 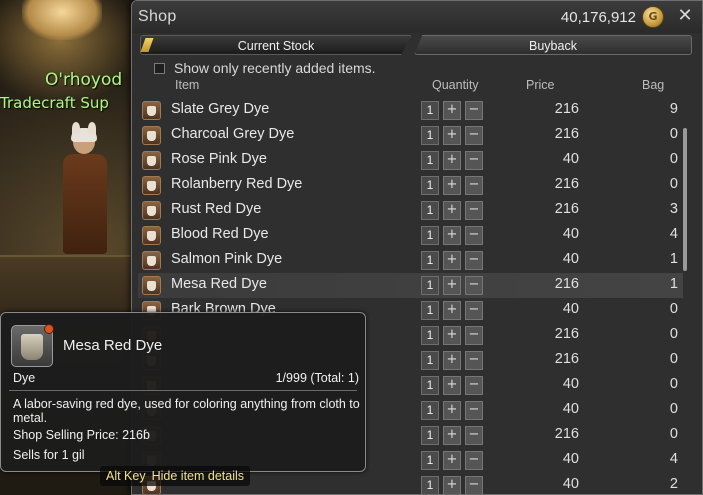 I want to click on shop-item-row: Rolanberry Red Dye 1 + − 216 0, so click(x=410, y=185).